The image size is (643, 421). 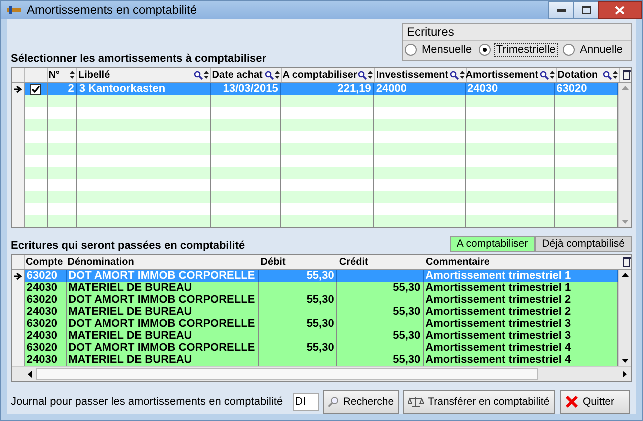 I want to click on section-label: Sélectionner les amortissements à comptabiliser, so click(x=139, y=59).